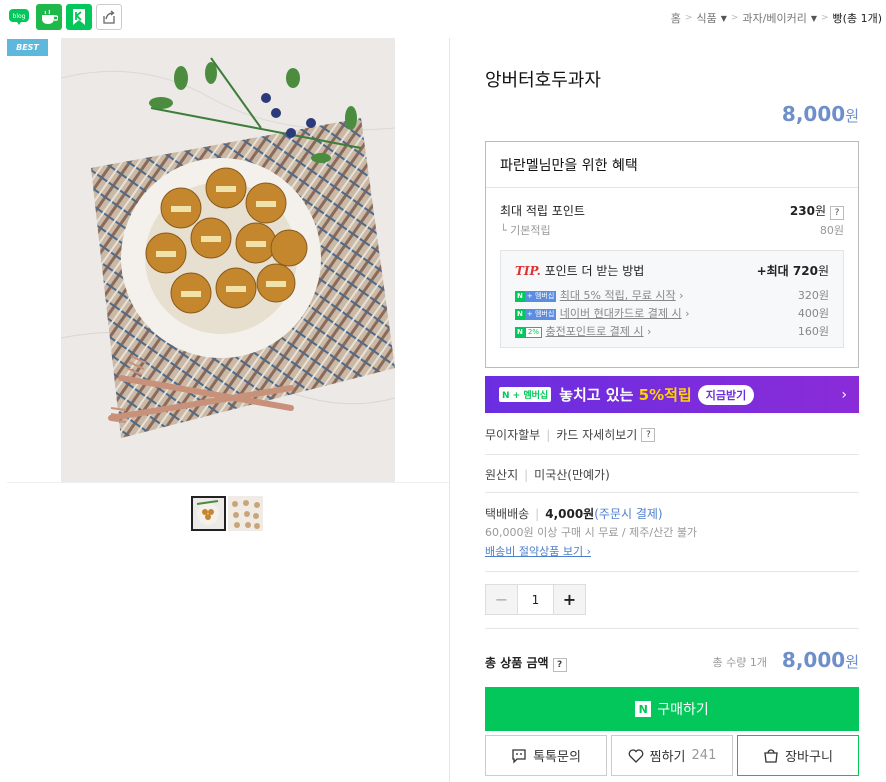 The image size is (886, 782). Describe the element at coordinates (570, 514) in the screenshot. I see `shipping-fee: 4,000원` at that location.